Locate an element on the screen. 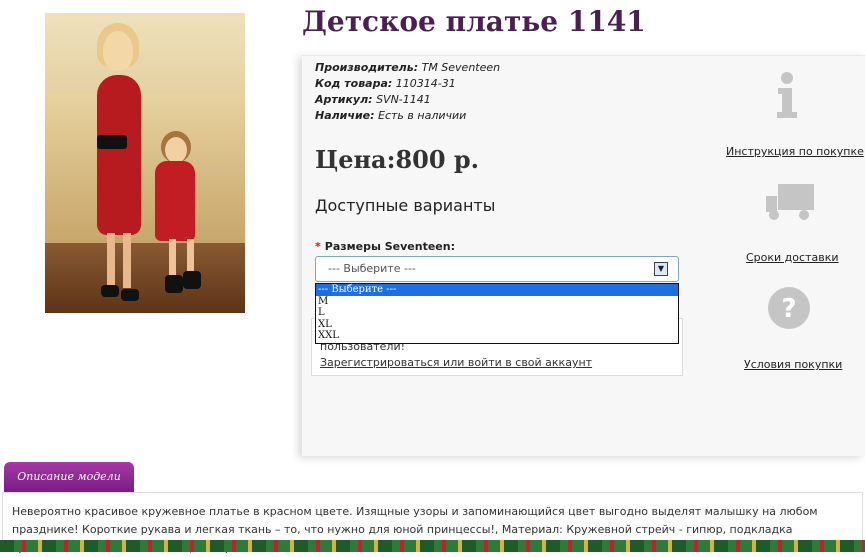 The image size is (865, 557). option-choose: --- Выберите --- is located at coordinates (497, 290).